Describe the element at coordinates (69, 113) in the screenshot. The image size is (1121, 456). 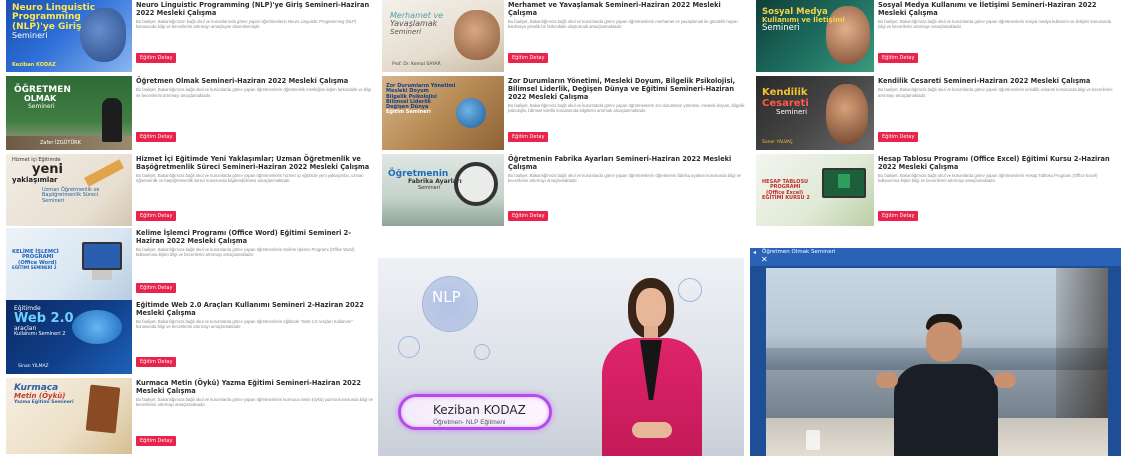
I see `course-thumbnail: ÖĞRETMEN OLMAK Semineri Zafer İZGÜTÜRK` at that location.